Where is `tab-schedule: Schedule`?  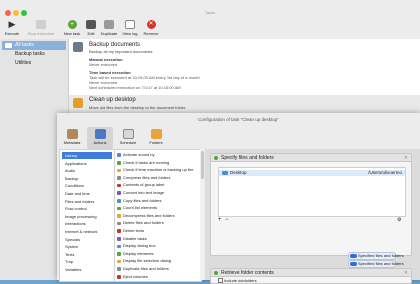
tab-schedule: Schedule is located at coordinates (128, 138).